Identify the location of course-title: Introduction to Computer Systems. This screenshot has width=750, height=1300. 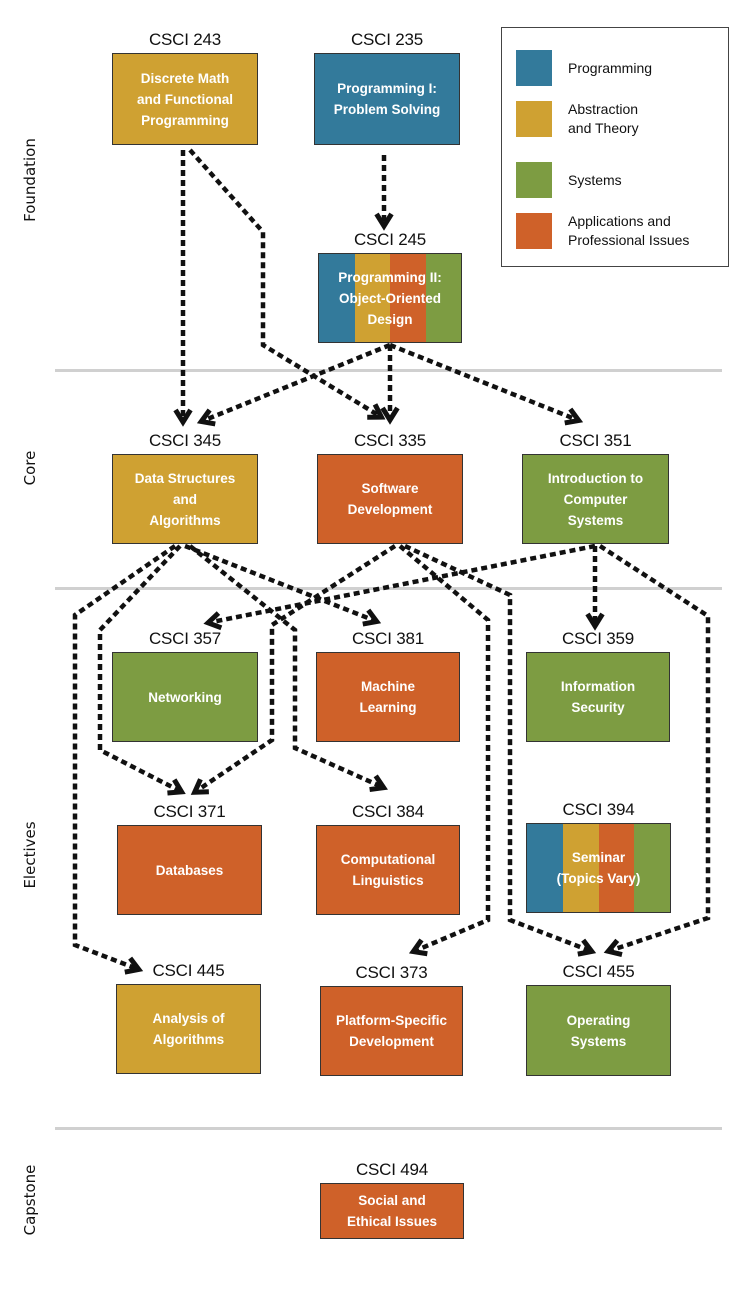
(595, 499).